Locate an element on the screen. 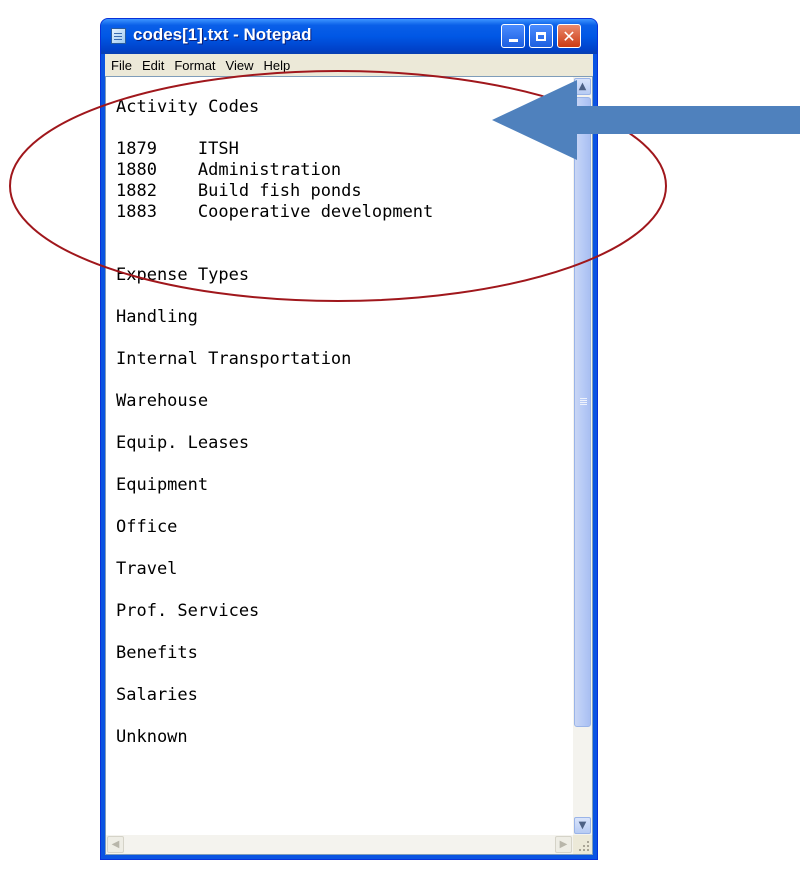  menu-edit: Edit is located at coordinates (153, 65).